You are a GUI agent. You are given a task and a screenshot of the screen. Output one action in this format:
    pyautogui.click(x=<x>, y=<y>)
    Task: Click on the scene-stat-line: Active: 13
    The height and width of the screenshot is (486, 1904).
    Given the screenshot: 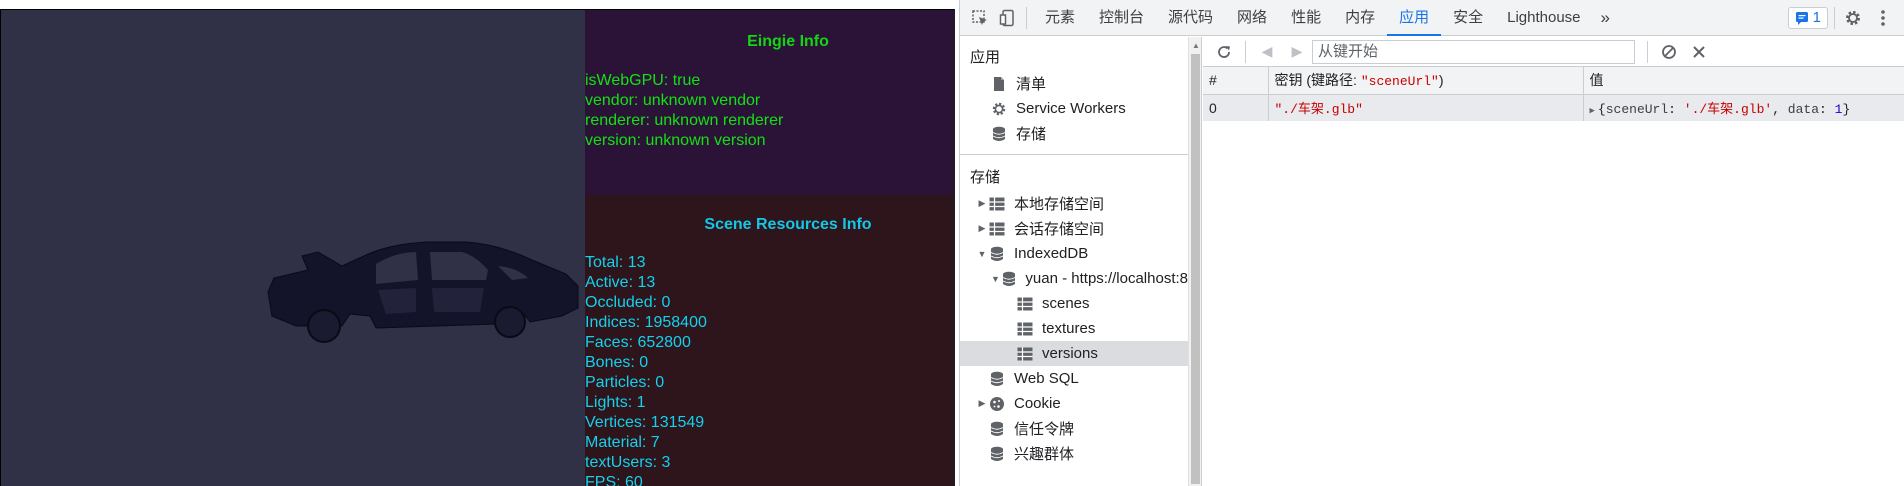 What is the action you would take?
    pyautogui.click(x=620, y=282)
    